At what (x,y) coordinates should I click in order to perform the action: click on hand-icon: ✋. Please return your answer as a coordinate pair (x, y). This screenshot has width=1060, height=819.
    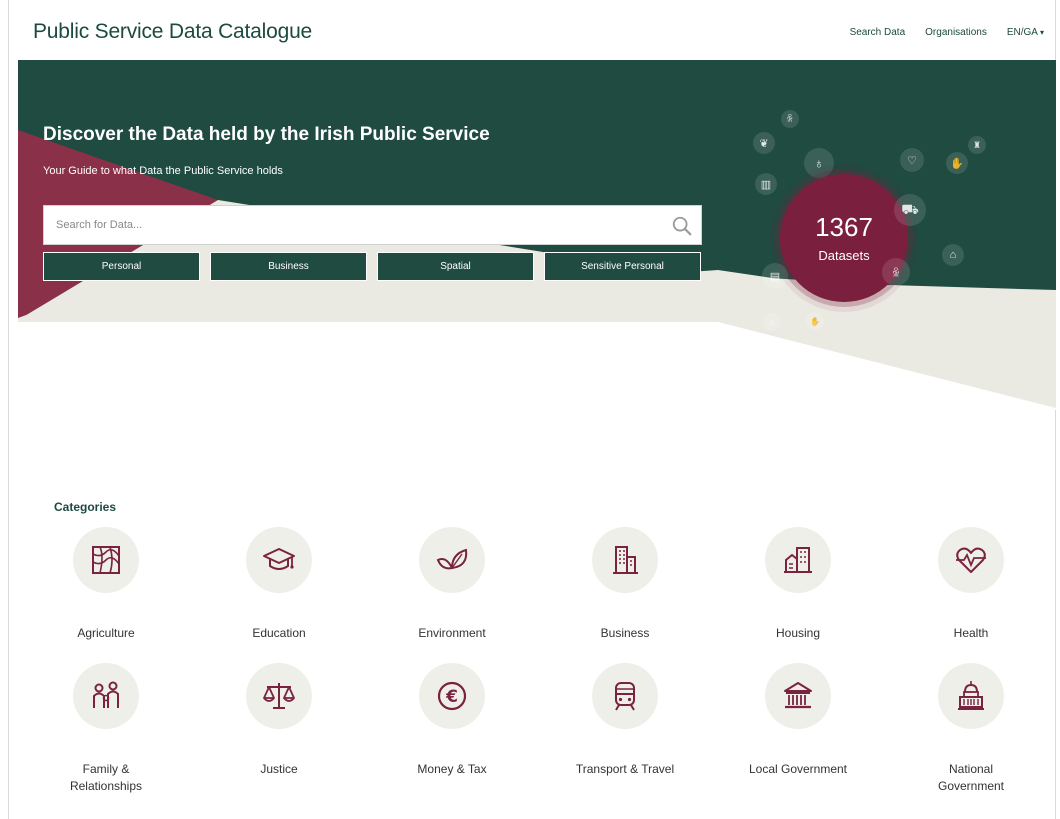
    Looking at the image, I should click on (957, 163).